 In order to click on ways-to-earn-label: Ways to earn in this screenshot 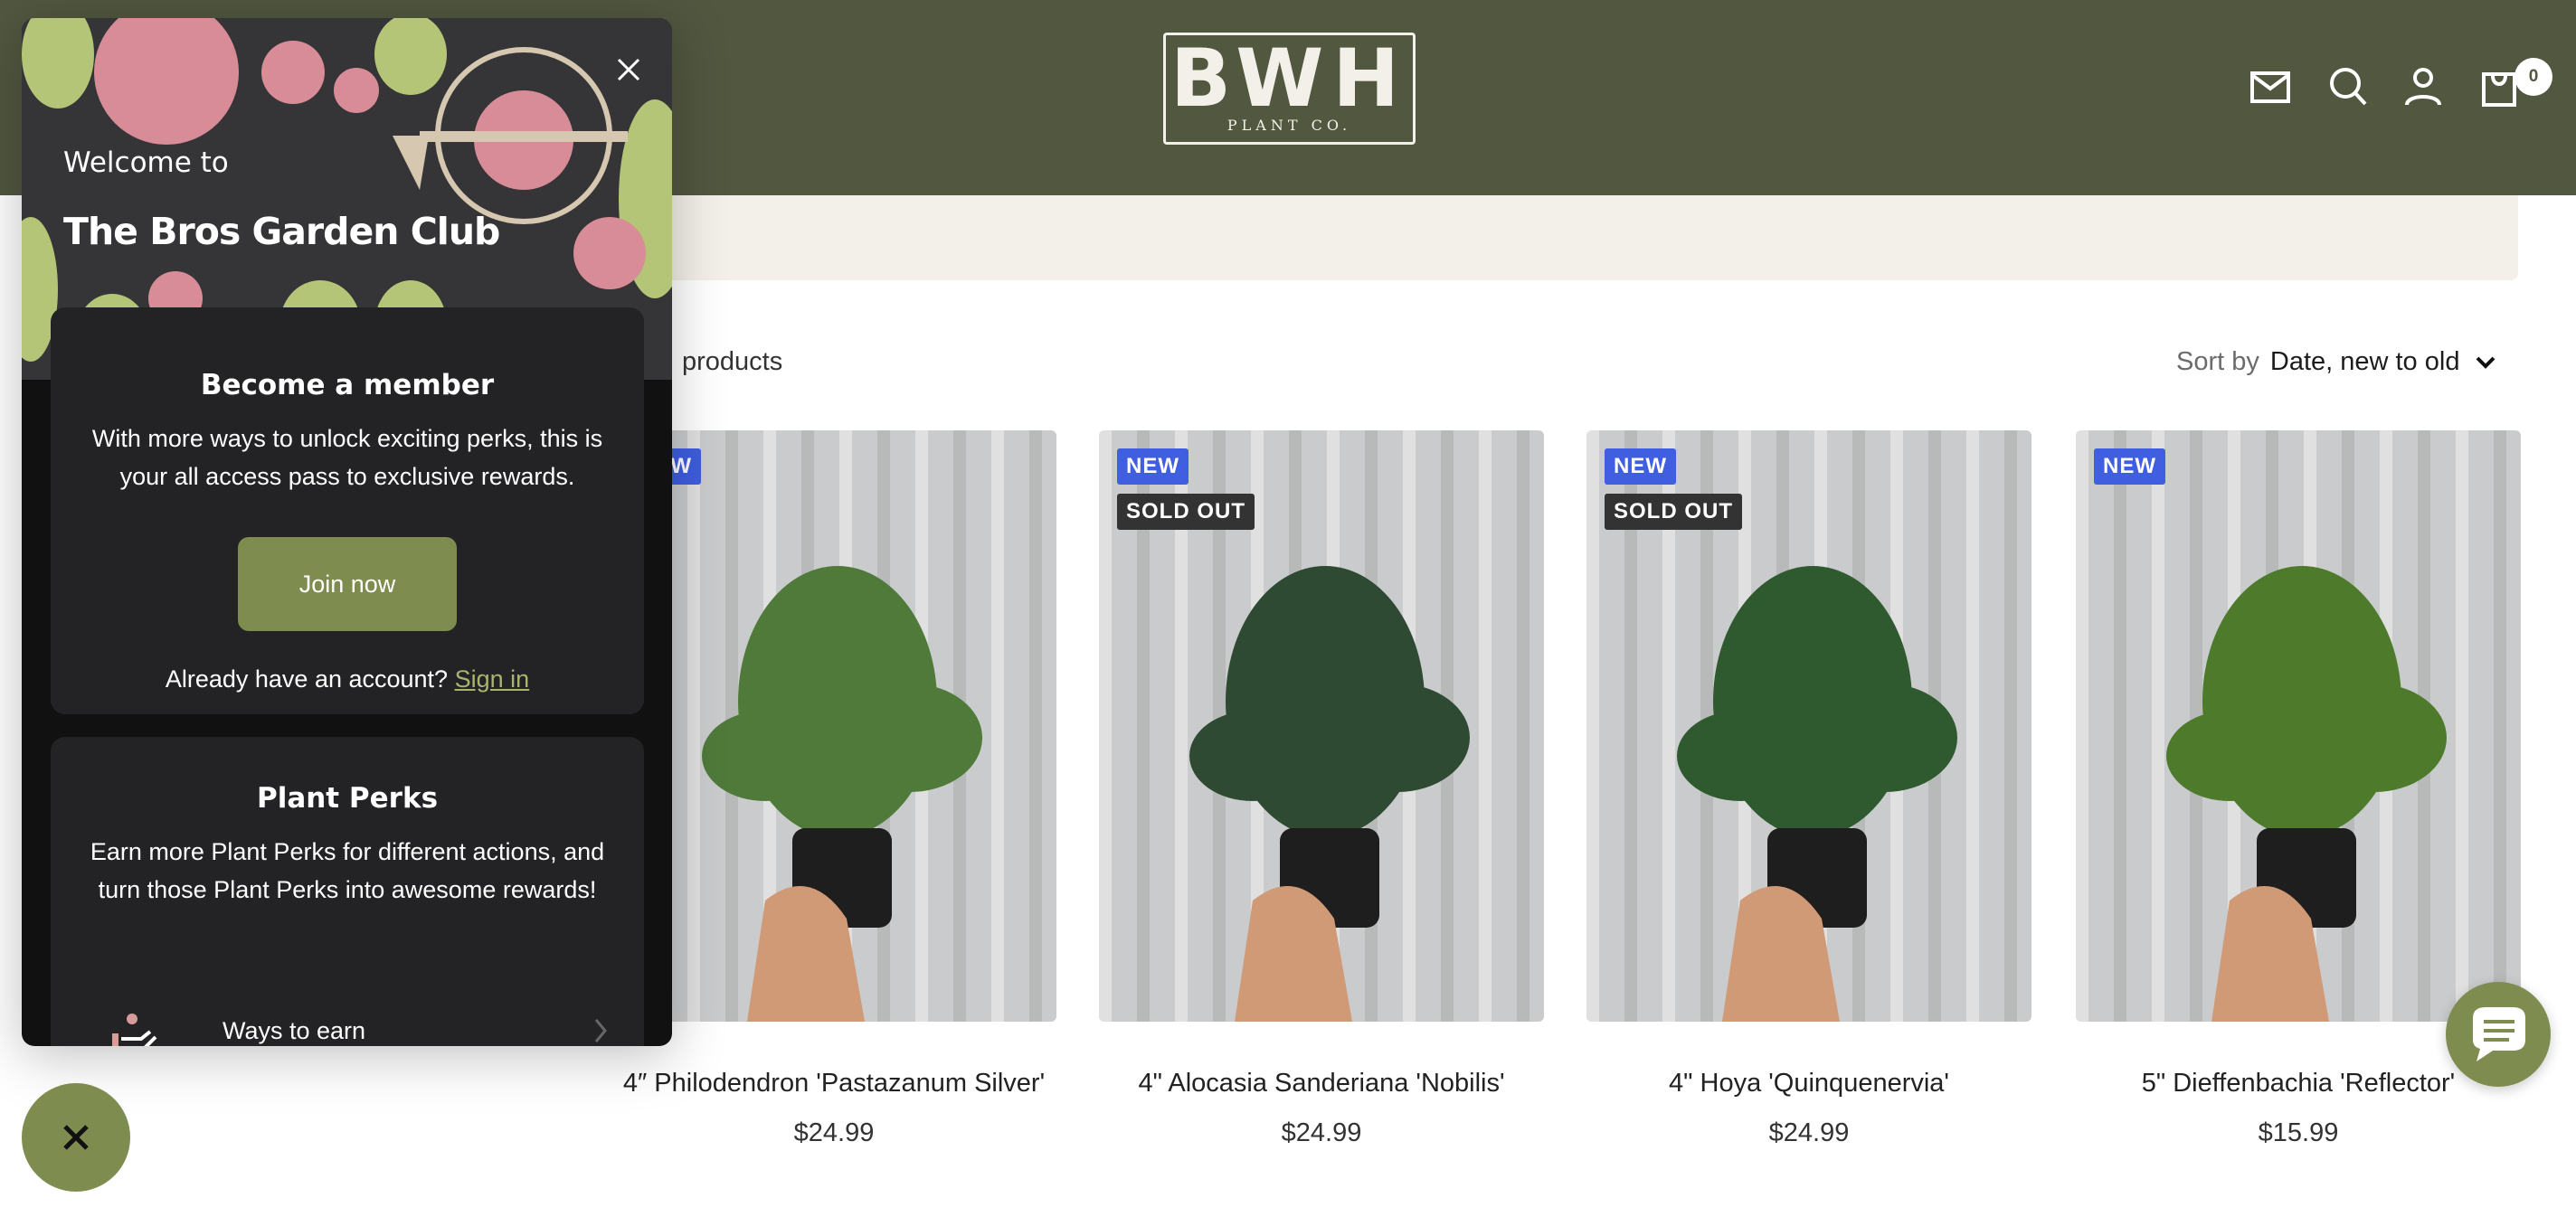, I will do `click(295, 1030)`.